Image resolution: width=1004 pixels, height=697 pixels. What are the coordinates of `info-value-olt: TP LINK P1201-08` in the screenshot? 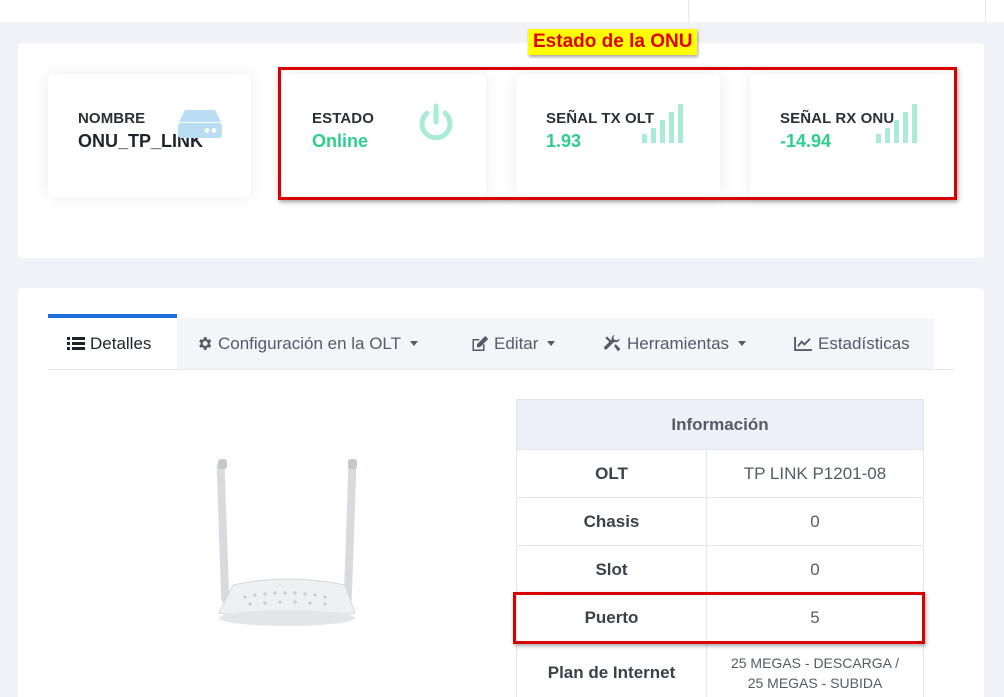 It's located at (815, 473).